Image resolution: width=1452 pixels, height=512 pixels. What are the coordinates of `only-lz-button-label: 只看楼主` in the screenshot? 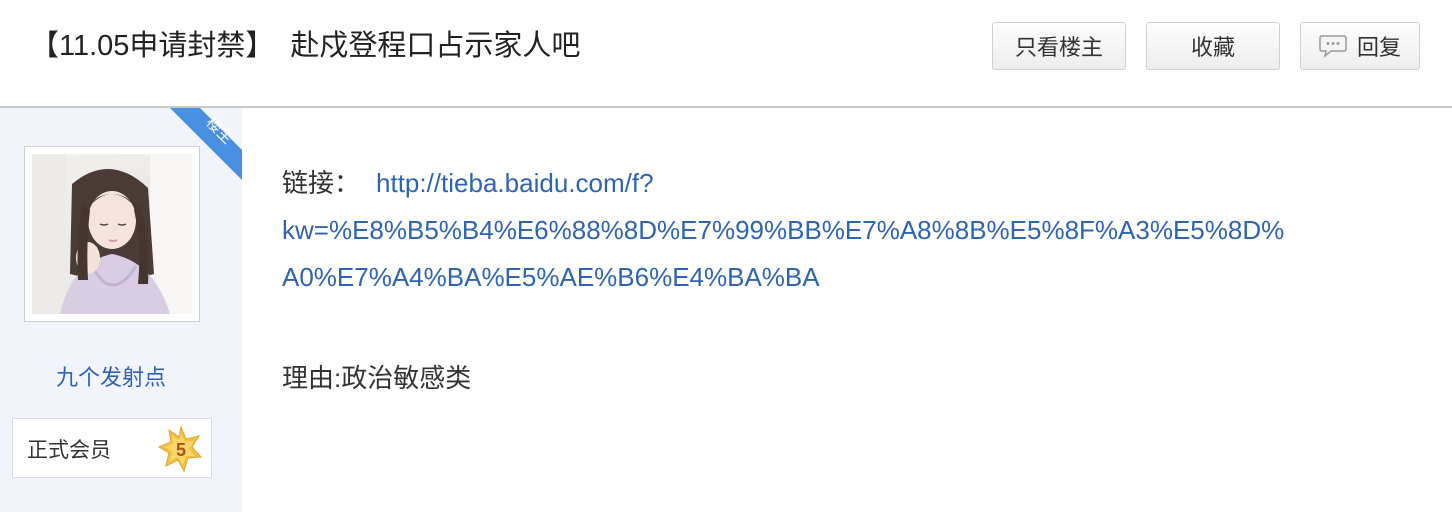 It's located at (1058, 47).